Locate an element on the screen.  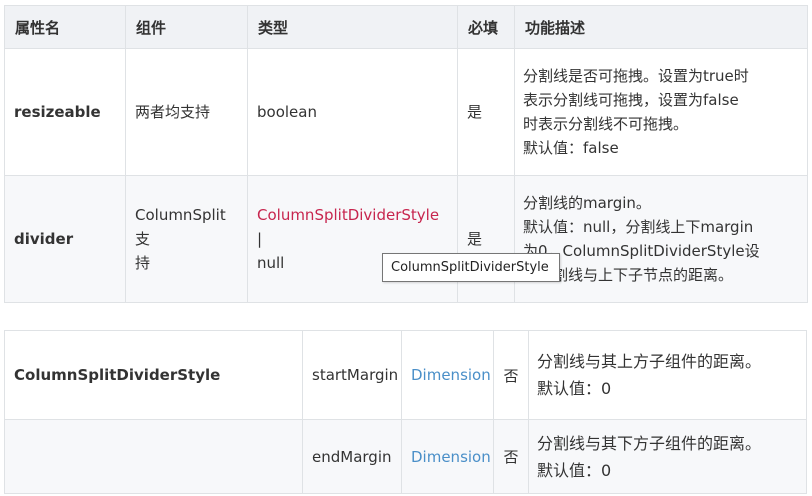
component-line: 持 is located at coordinates (143, 263).